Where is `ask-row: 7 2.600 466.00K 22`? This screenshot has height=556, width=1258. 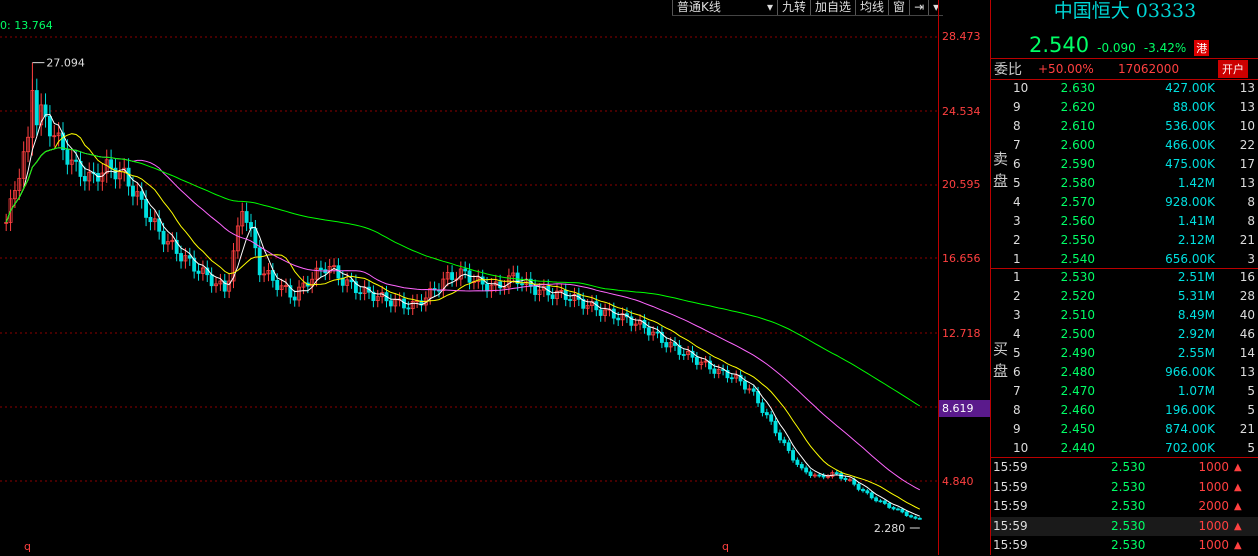
ask-row: 7 2.600 466.00K 22 is located at coordinates (1124, 145).